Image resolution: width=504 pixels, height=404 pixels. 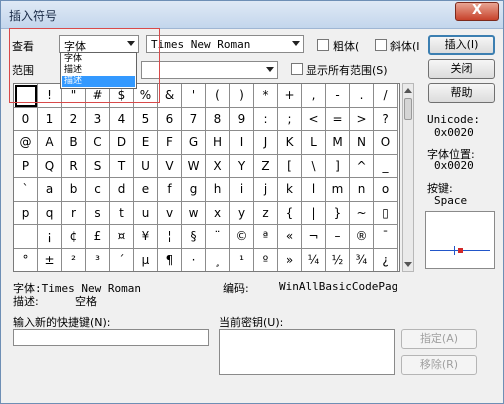 I want to click on symbol-cell: -, so click(x=338, y=96).